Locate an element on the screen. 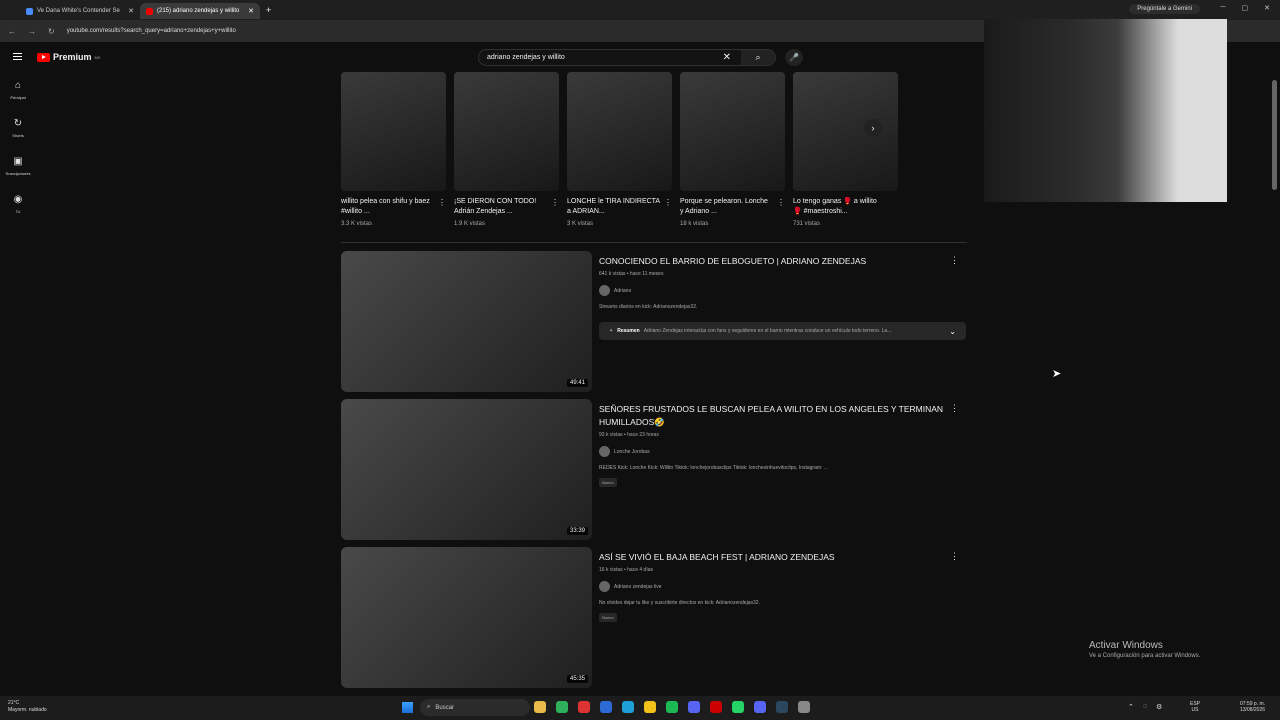 This screenshot has width=1280, height=720. sidebar-item-tu: ◉ Tú is located at coordinates (18, 213).